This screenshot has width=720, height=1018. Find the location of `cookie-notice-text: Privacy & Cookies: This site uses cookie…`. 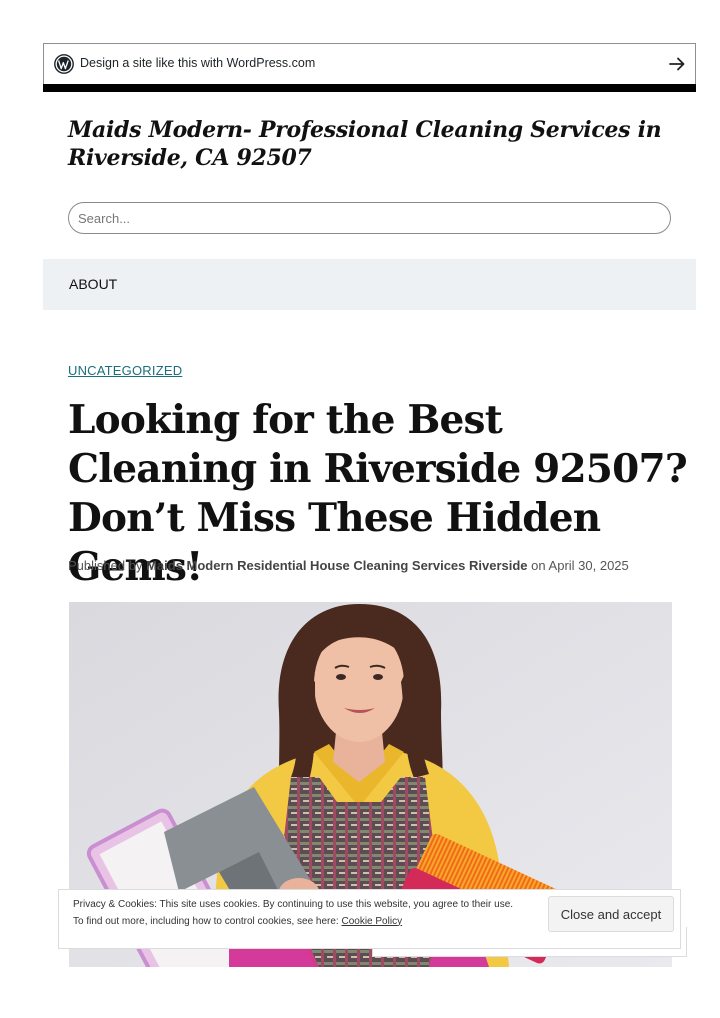

cookie-notice-text: Privacy & Cookies: This site uses cookie… is located at coordinates (298, 913).